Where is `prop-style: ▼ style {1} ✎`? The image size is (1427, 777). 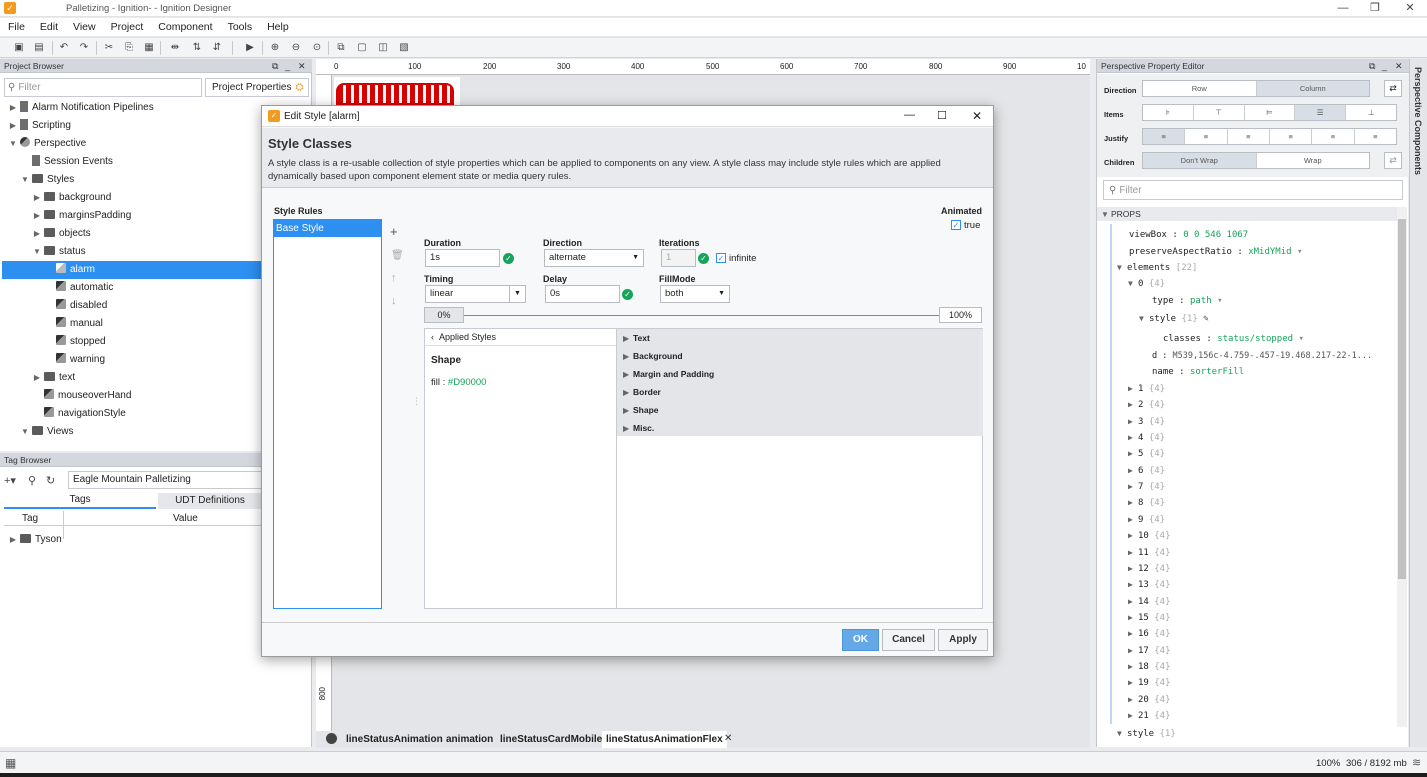
prop-style: ▼ style {1} ✎ is located at coordinates (1174, 319).